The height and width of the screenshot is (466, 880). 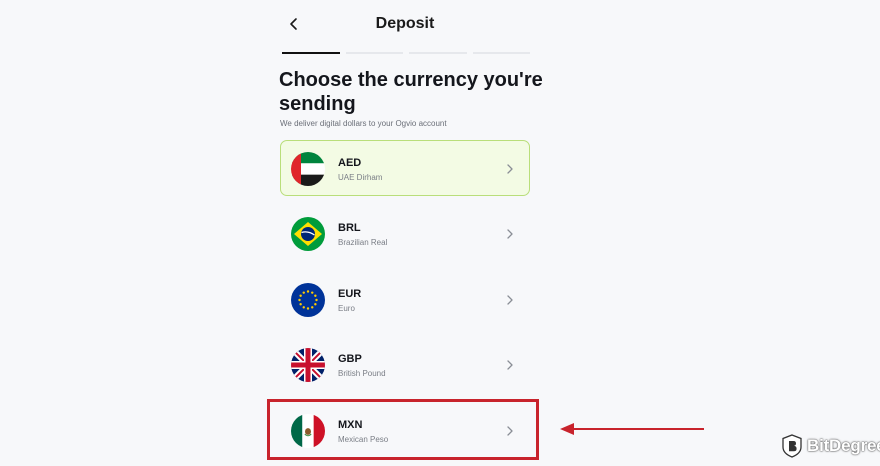 What do you see at coordinates (350, 359) in the screenshot?
I see `currency-code: GBP` at bounding box center [350, 359].